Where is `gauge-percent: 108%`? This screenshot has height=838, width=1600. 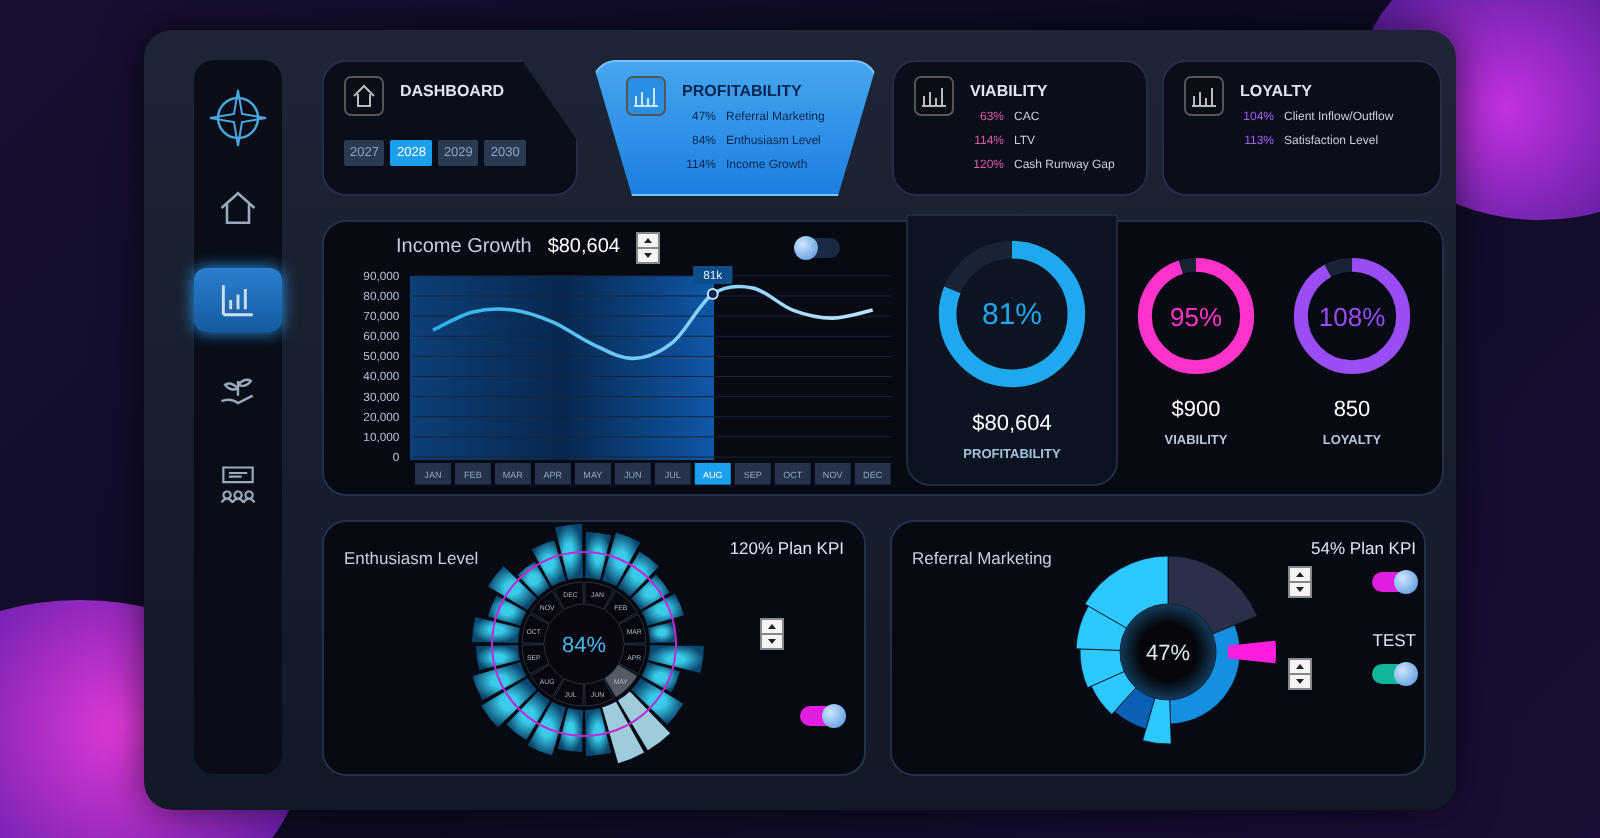
gauge-percent: 108% is located at coordinates (1352, 316).